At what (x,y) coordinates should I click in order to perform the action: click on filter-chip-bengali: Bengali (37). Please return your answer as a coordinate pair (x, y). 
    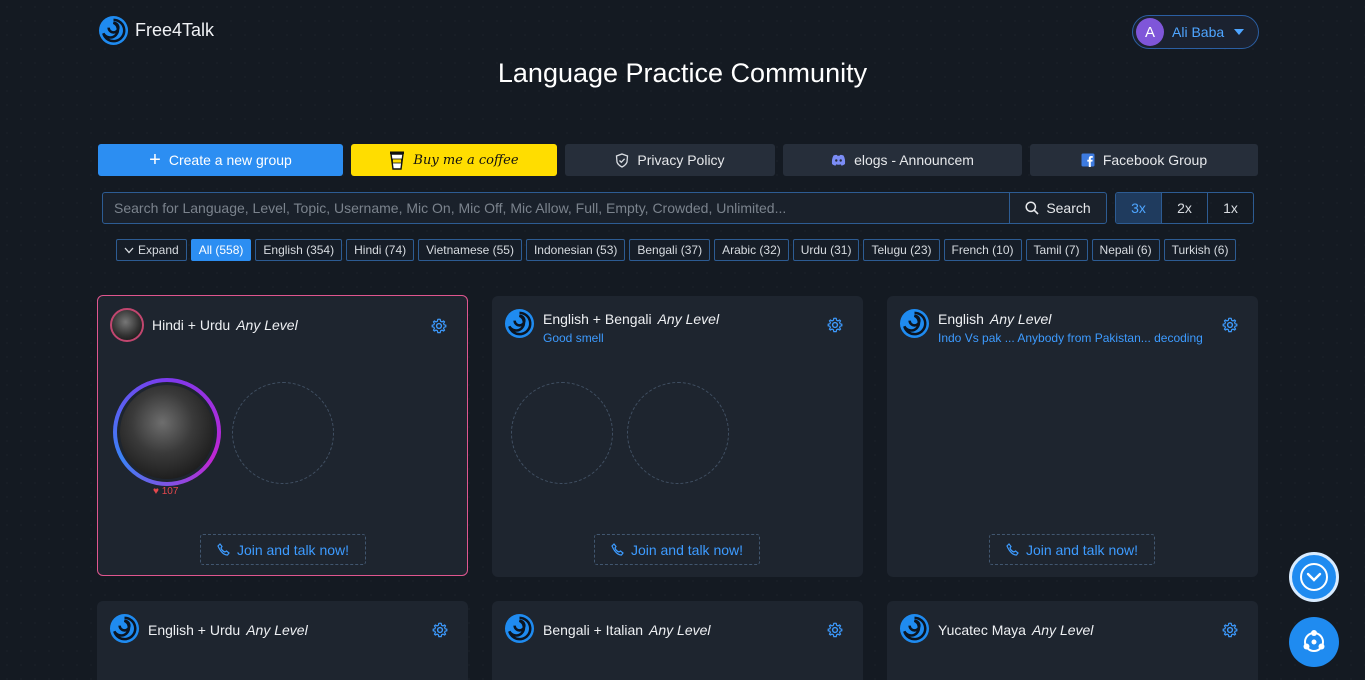
    Looking at the image, I should click on (670, 250).